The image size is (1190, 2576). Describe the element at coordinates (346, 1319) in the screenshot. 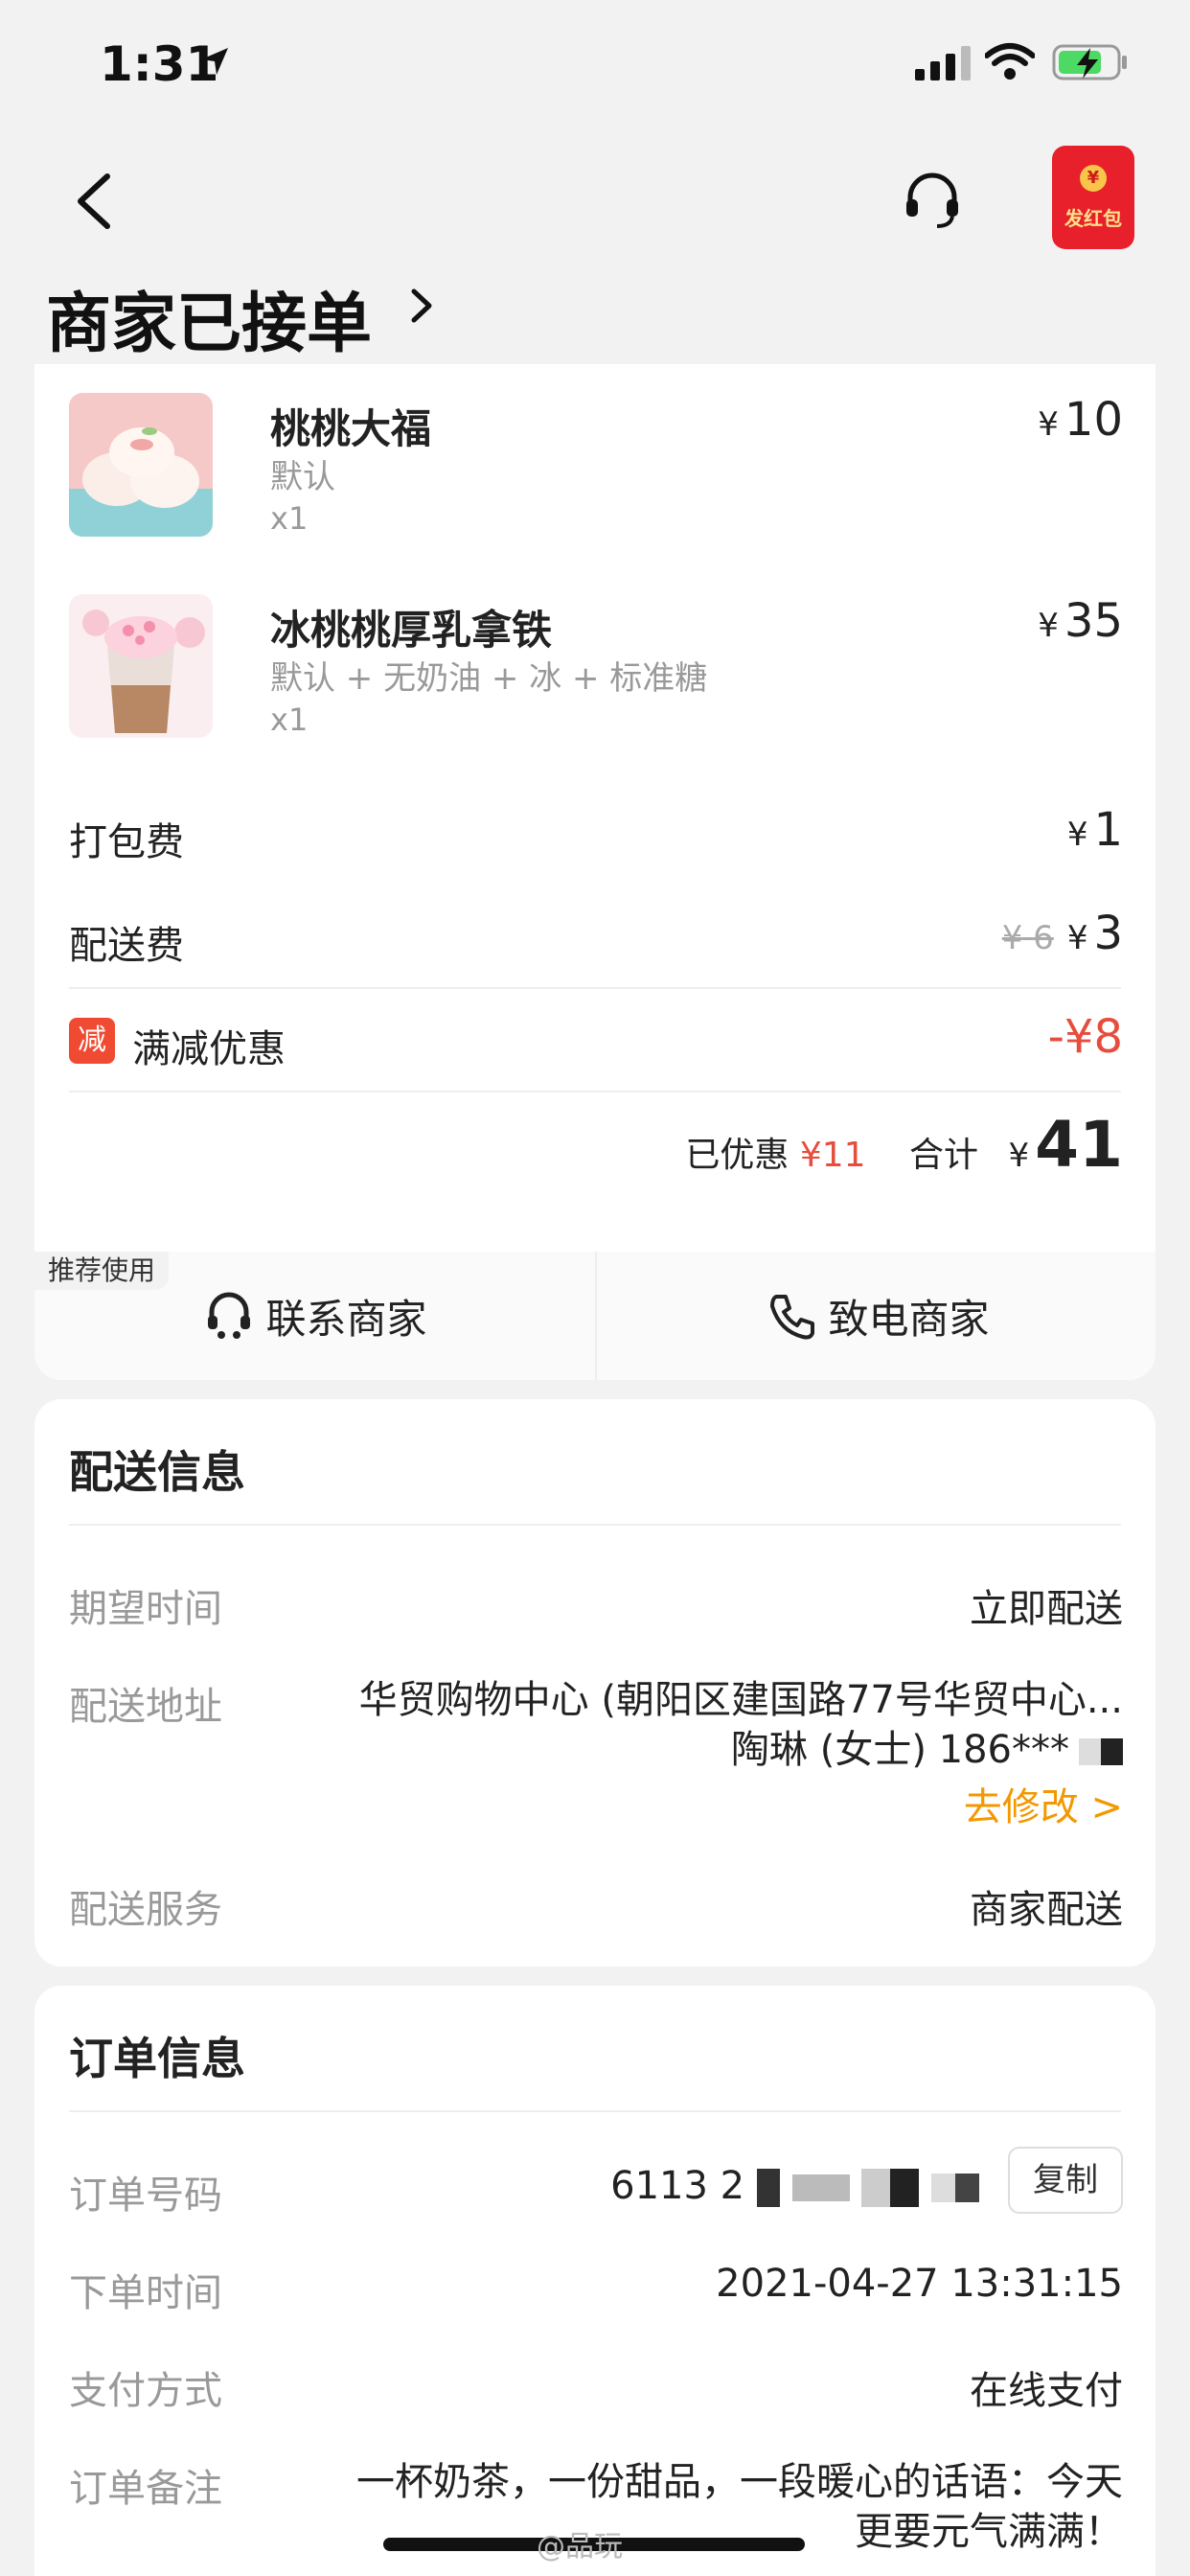

I see `contact-merchant-label: 联系商家` at that location.